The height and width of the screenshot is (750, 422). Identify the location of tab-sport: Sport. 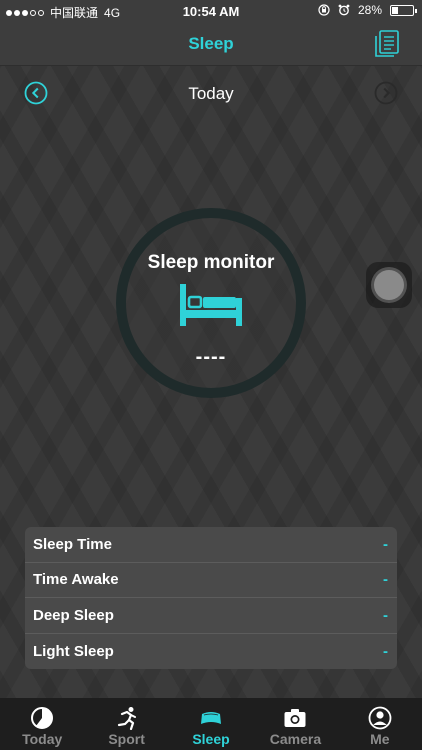
(126, 724).